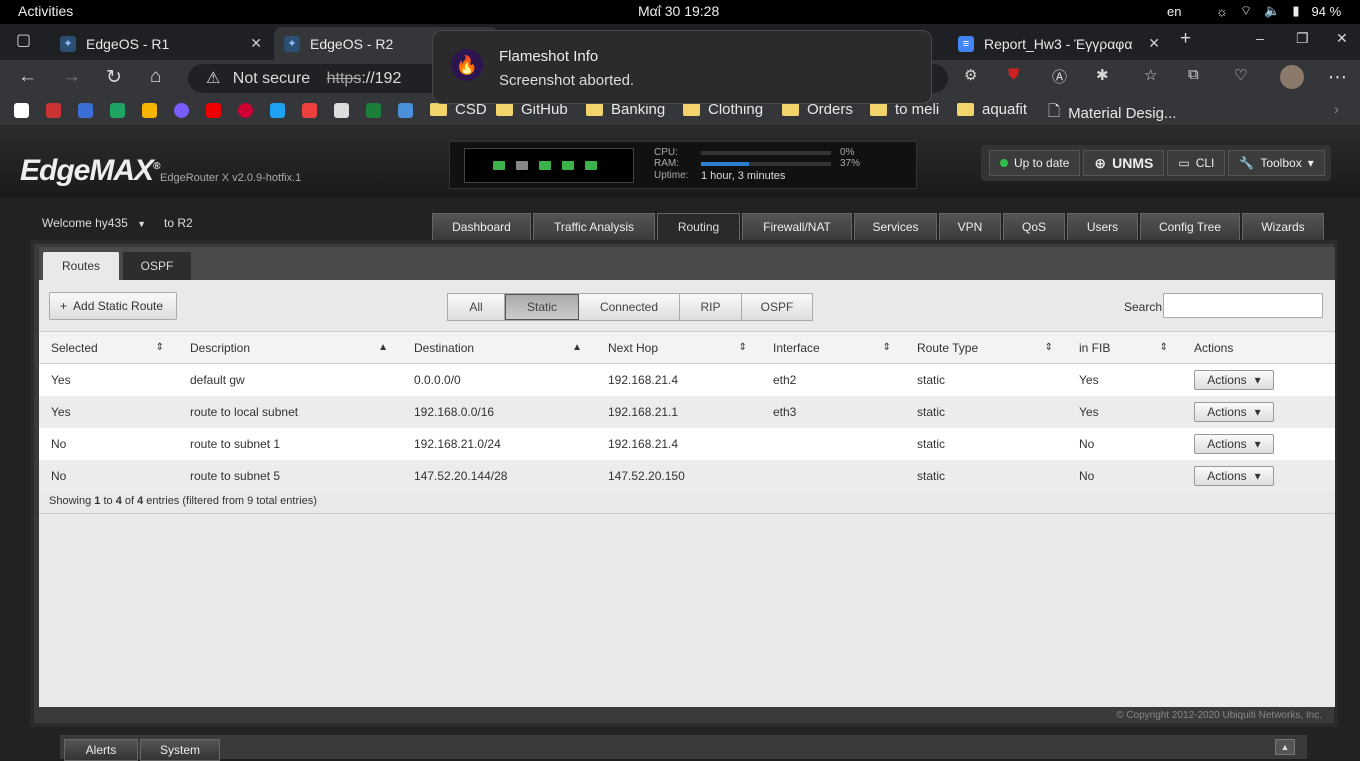 This screenshot has height=761, width=1360. Describe the element at coordinates (101, 750) in the screenshot. I see `tab-alerts: Alerts` at that location.